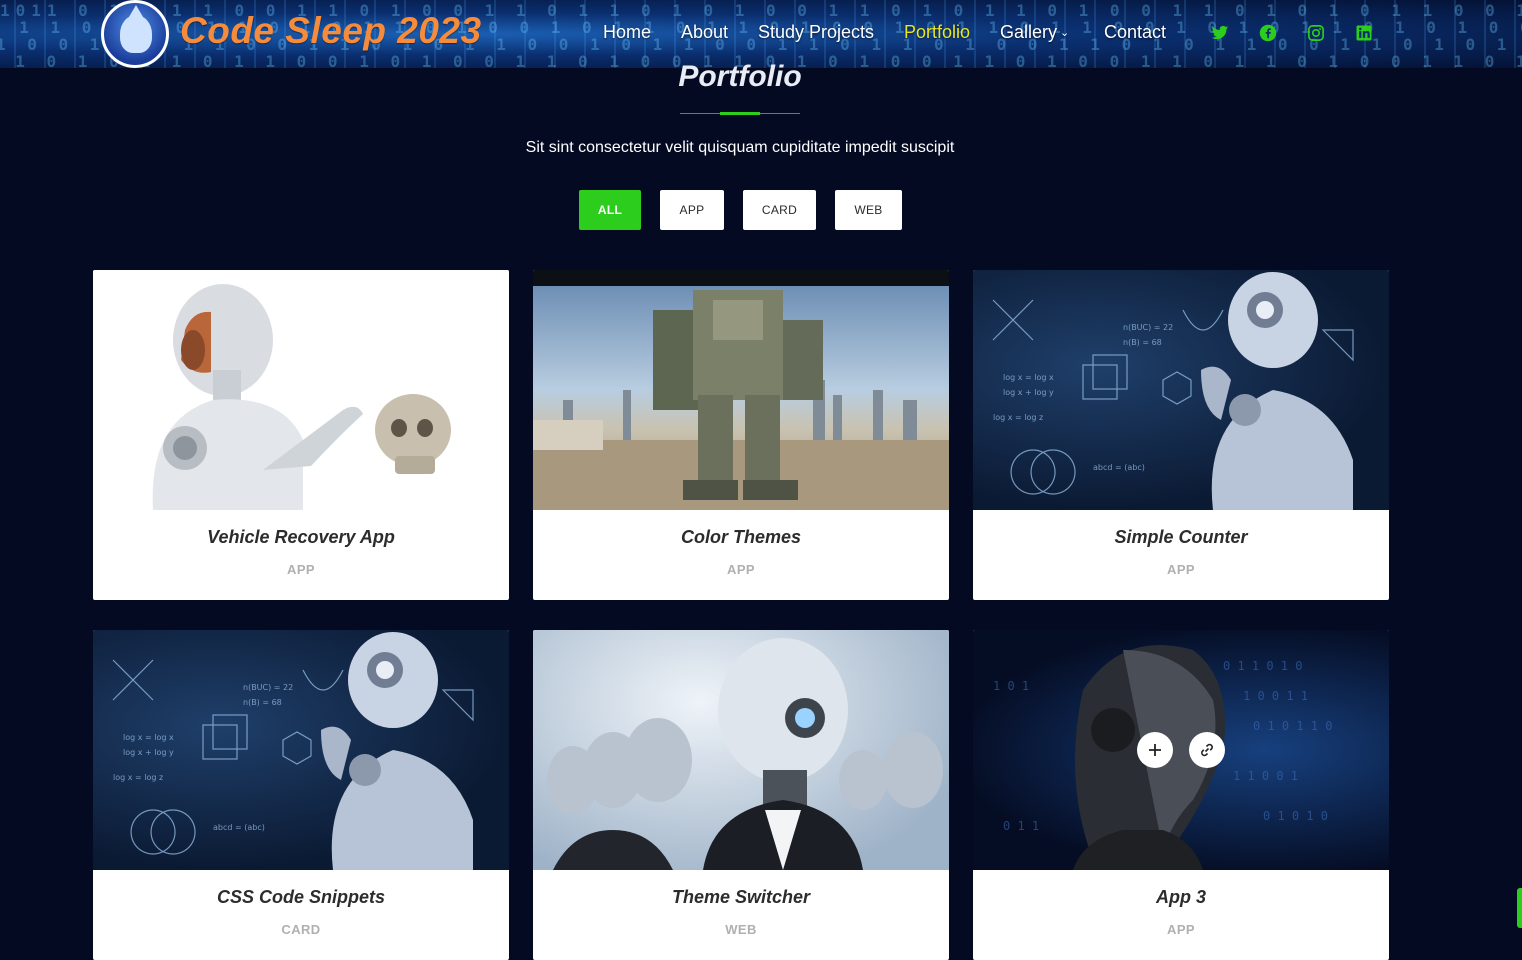  What do you see at coordinates (1181, 537) in the screenshot?
I see `card-title: Simple Counter` at bounding box center [1181, 537].